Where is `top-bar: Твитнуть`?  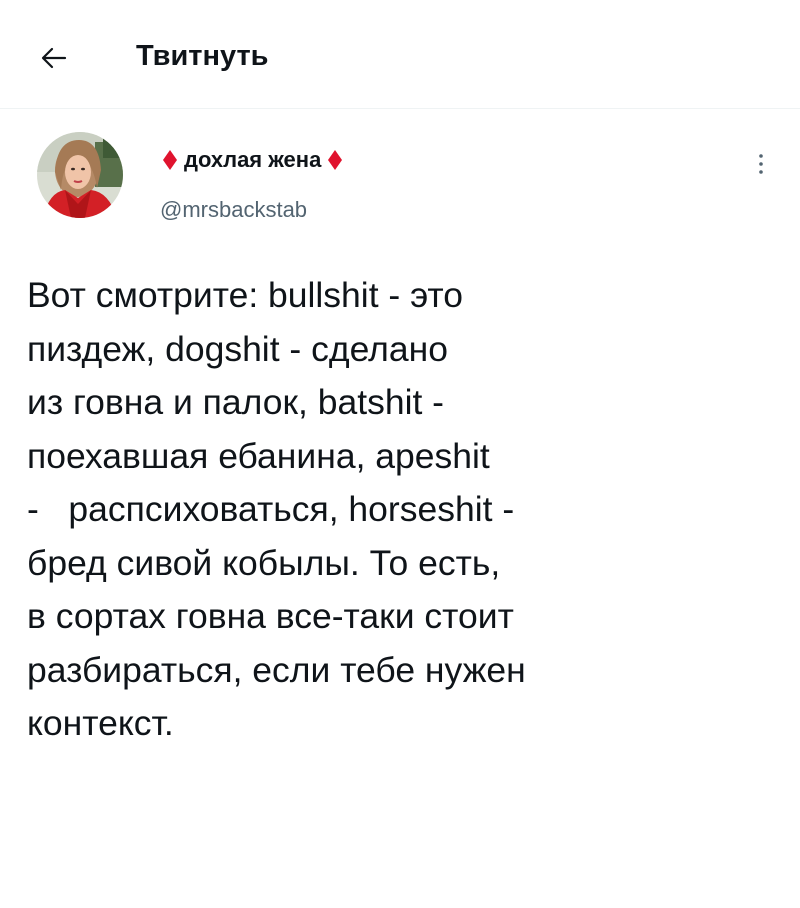 top-bar: Твитнуть is located at coordinates (400, 54).